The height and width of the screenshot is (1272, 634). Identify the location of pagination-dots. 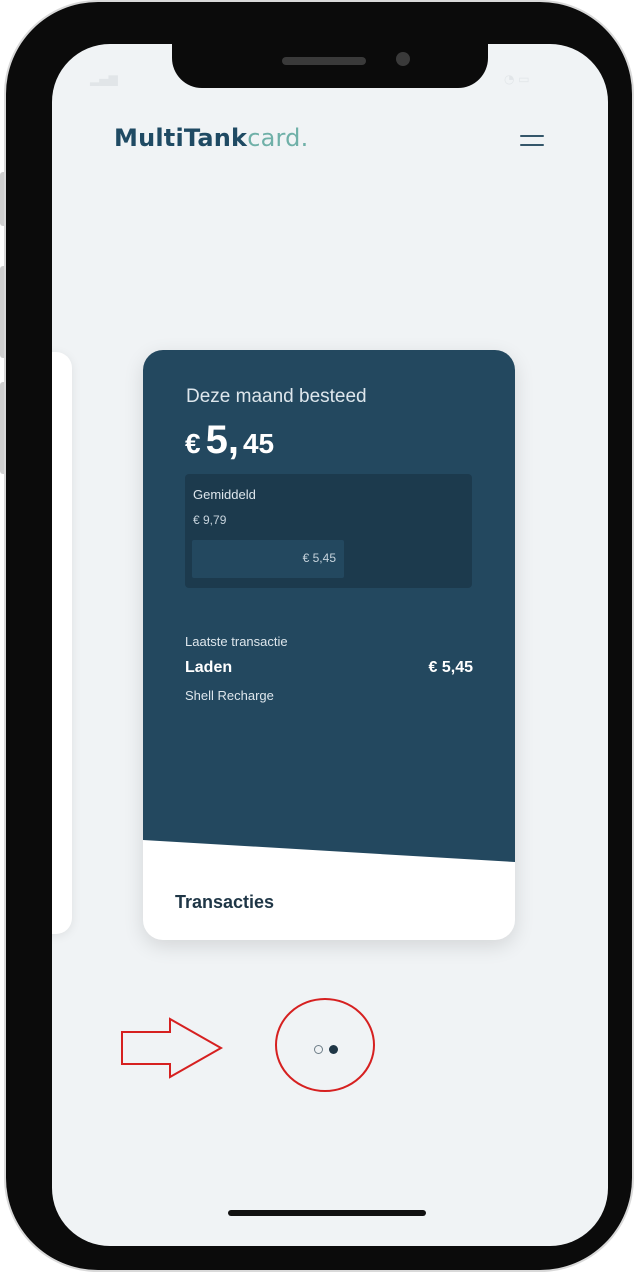
(334, 1050).